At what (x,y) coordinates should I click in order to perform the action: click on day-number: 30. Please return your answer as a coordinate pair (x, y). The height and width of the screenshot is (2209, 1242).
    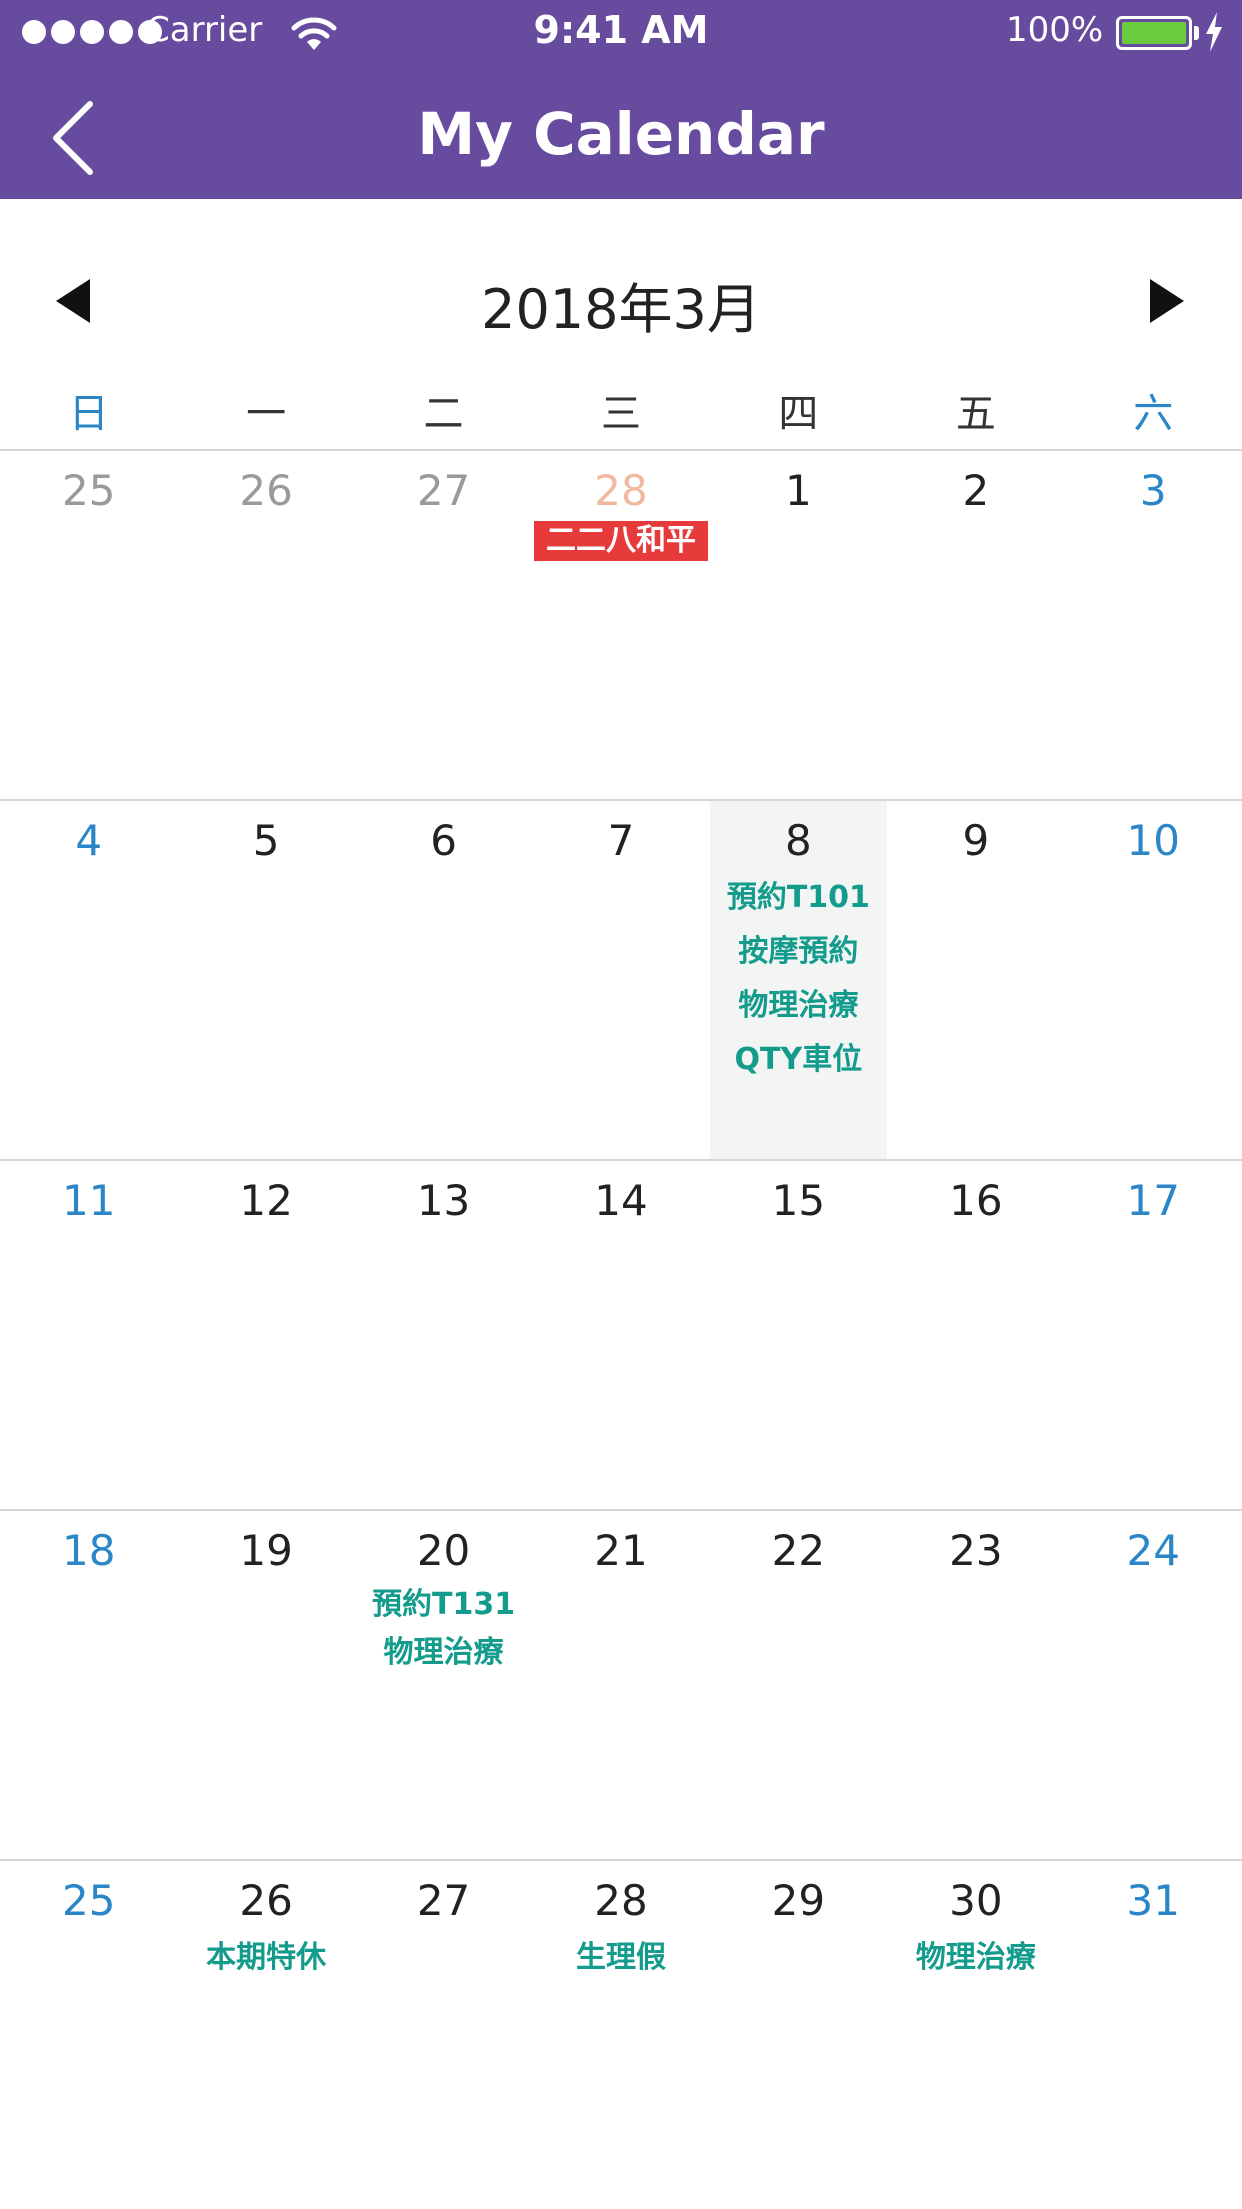
    Looking at the image, I should click on (976, 1900).